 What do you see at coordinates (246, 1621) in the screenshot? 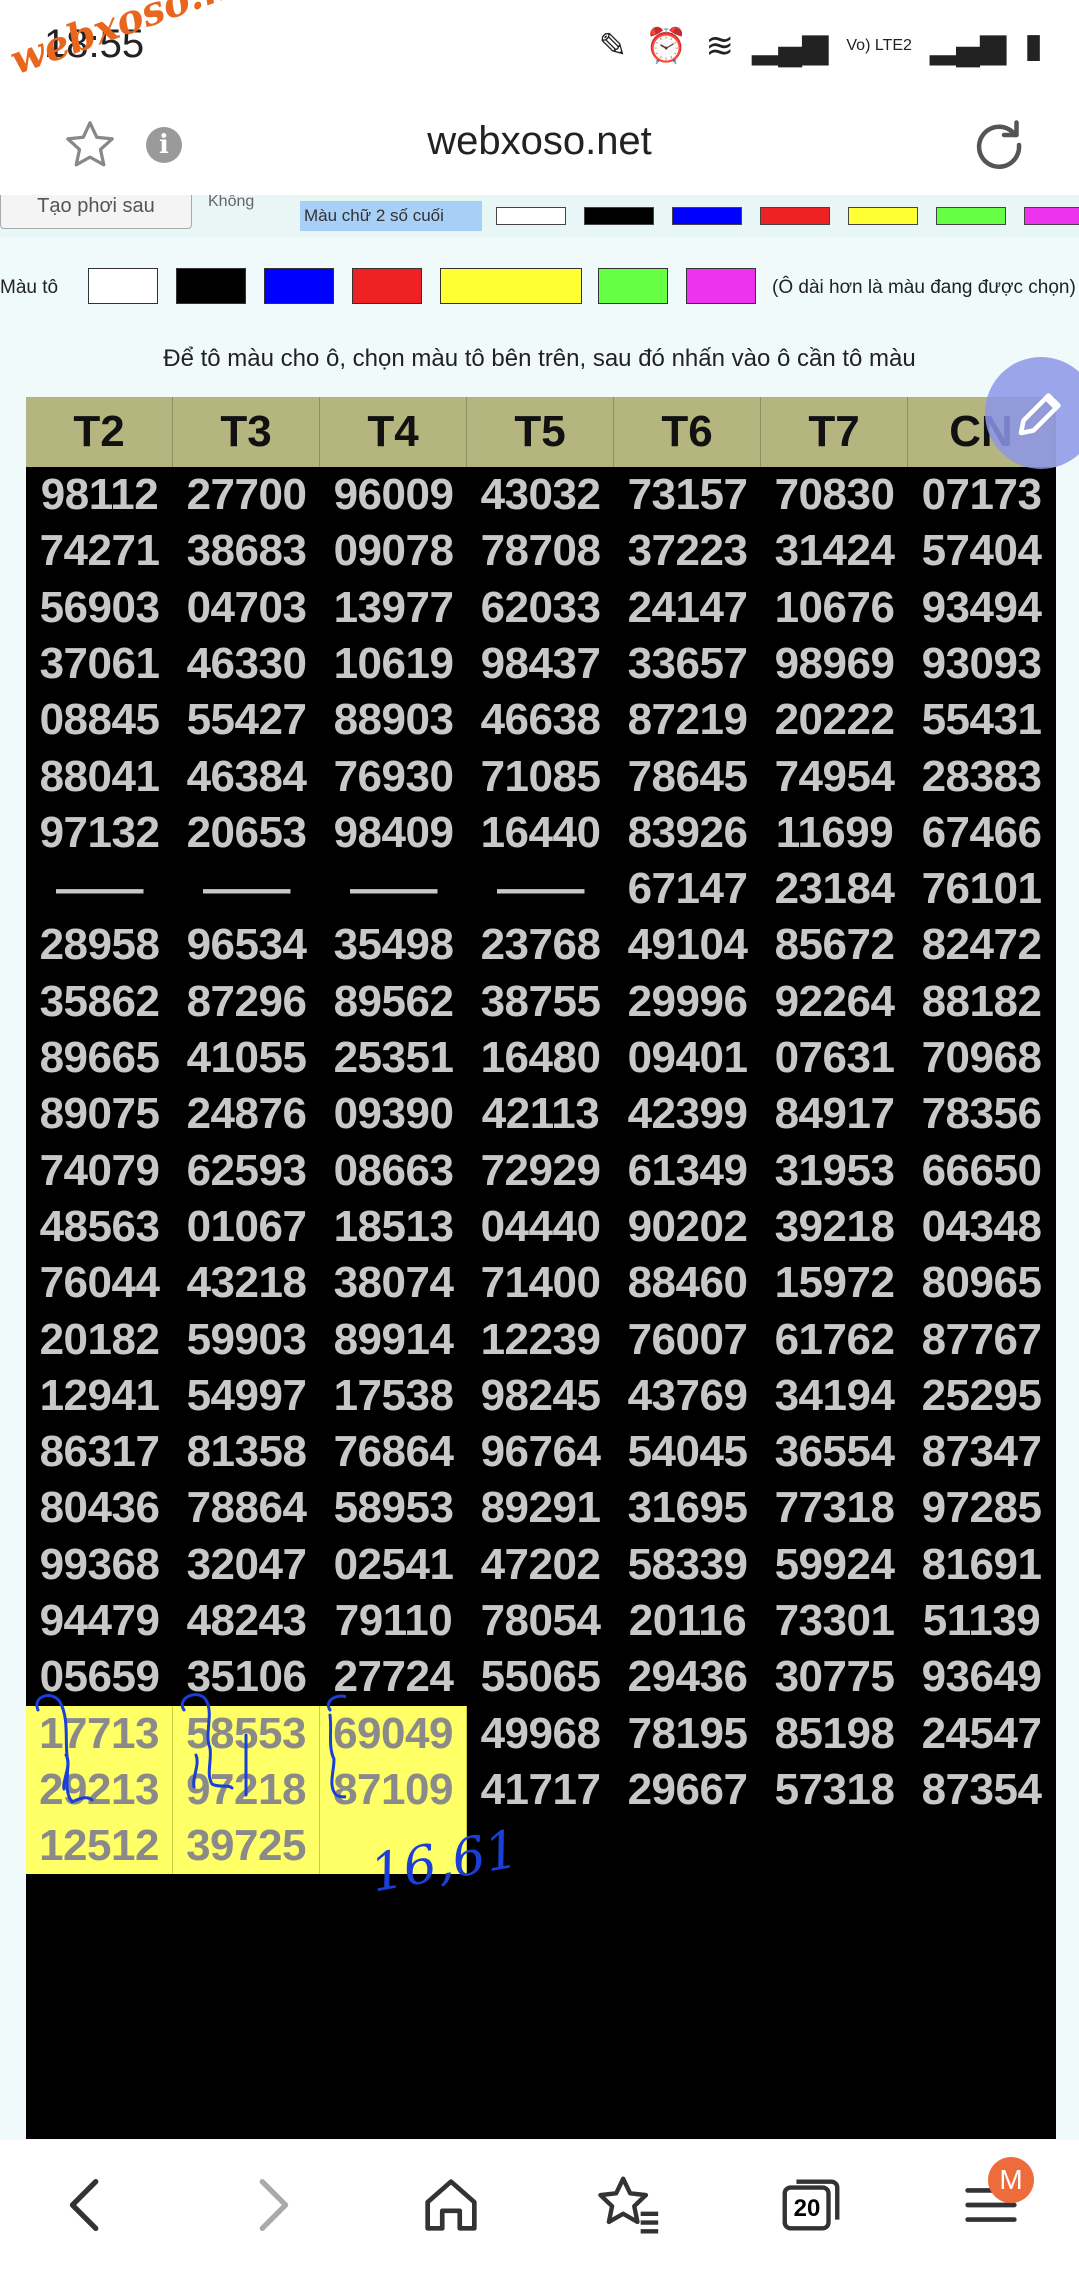
I see `table-cell: 48243` at bounding box center [246, 1621].